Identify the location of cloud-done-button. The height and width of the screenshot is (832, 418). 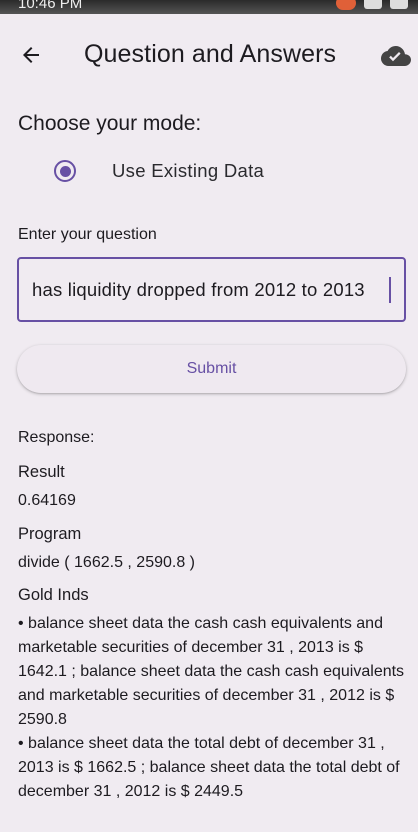
(396, 56).